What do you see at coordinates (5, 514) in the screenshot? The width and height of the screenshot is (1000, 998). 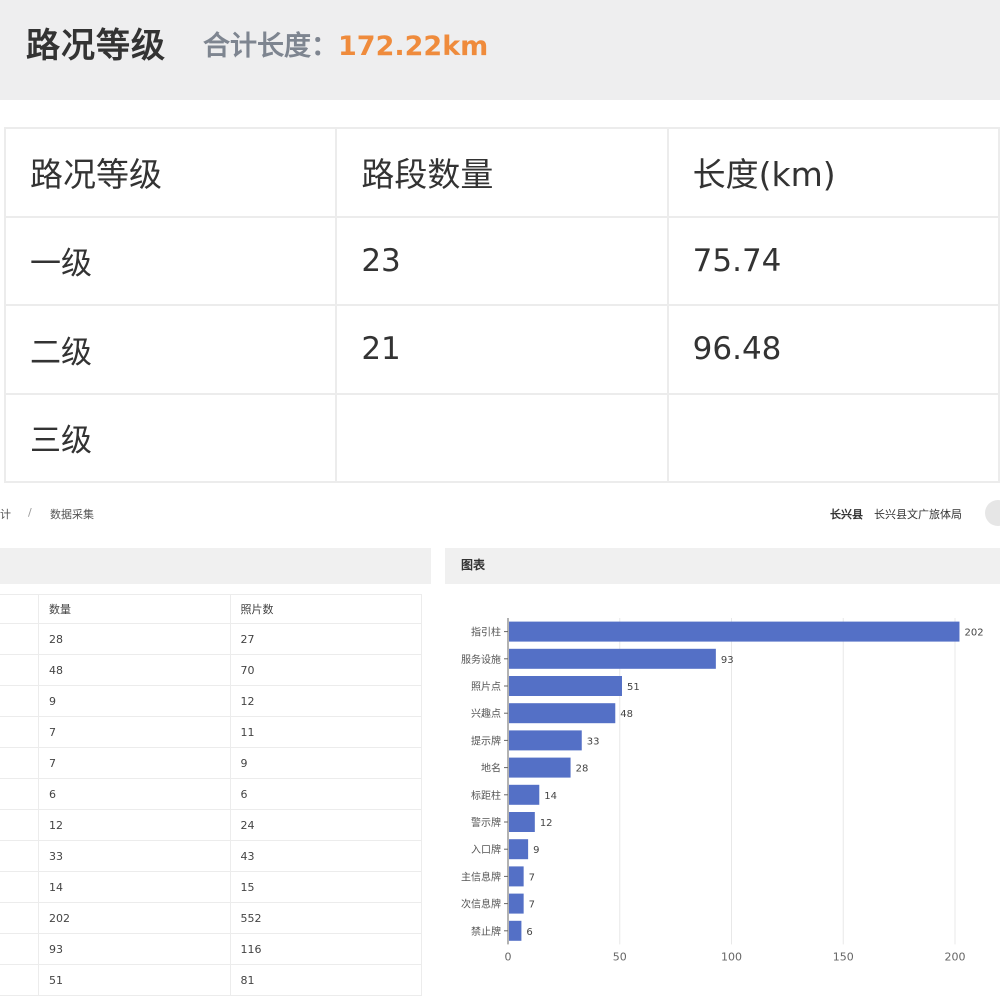 I see `breadcrumb-item: 计` at bounding box center [5, 514].